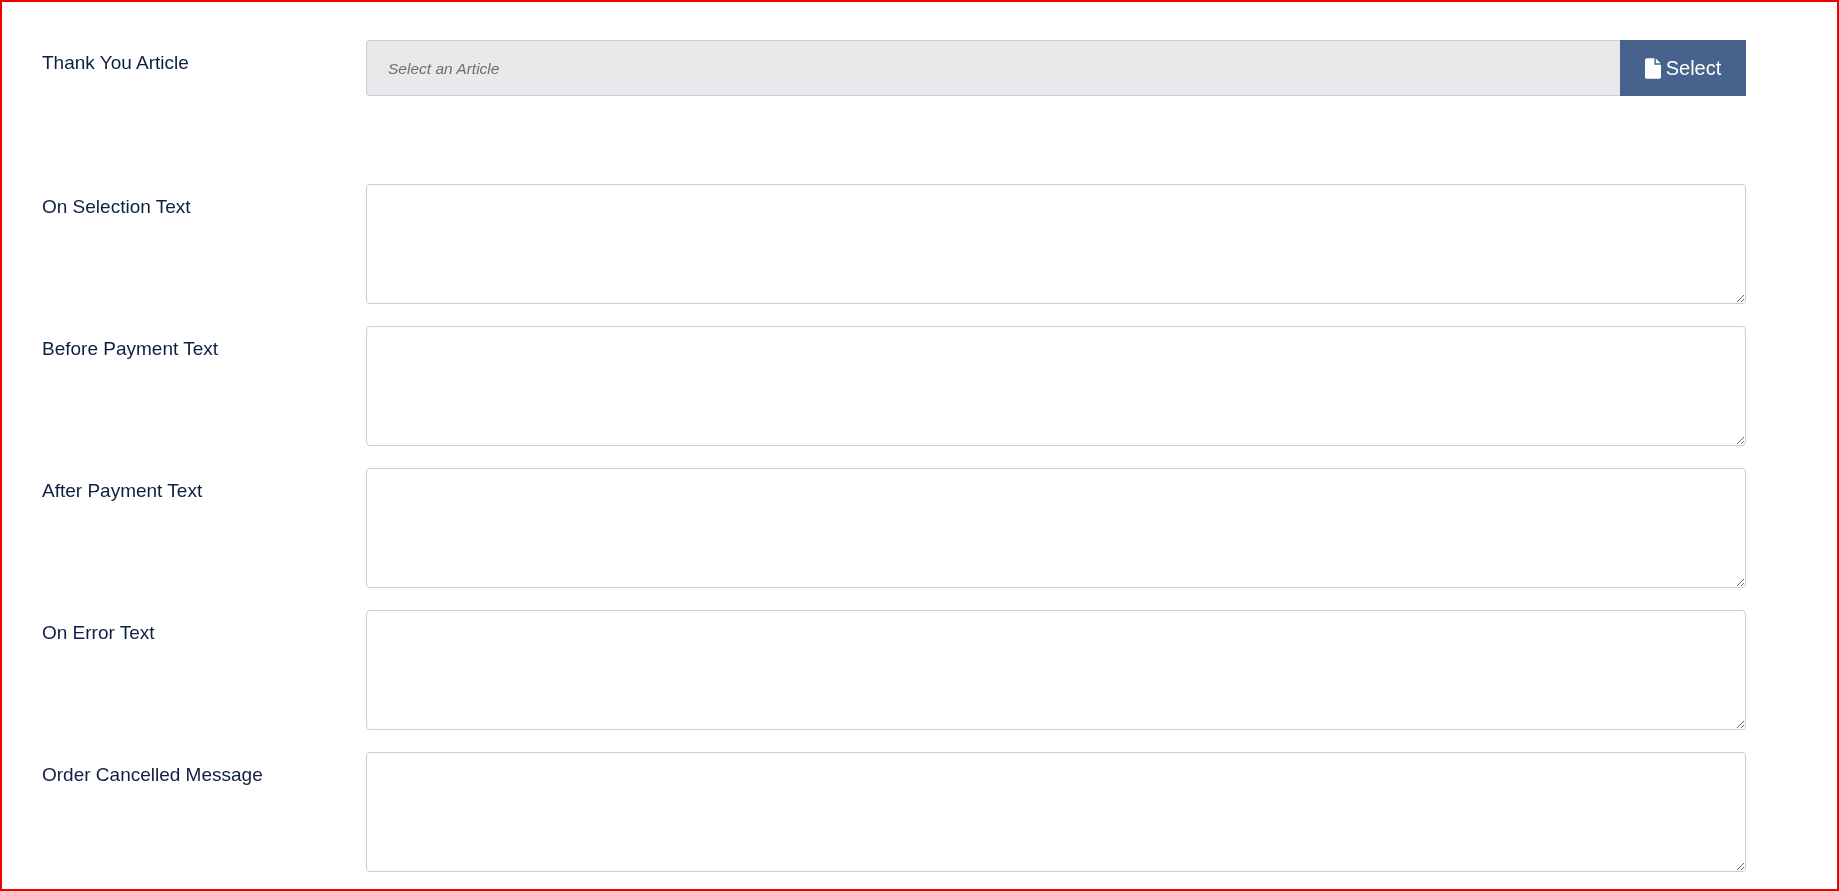  Describe the element at coordinates (122, 490) in the screenshot. I see `field-label: After Payment Text` at that location.